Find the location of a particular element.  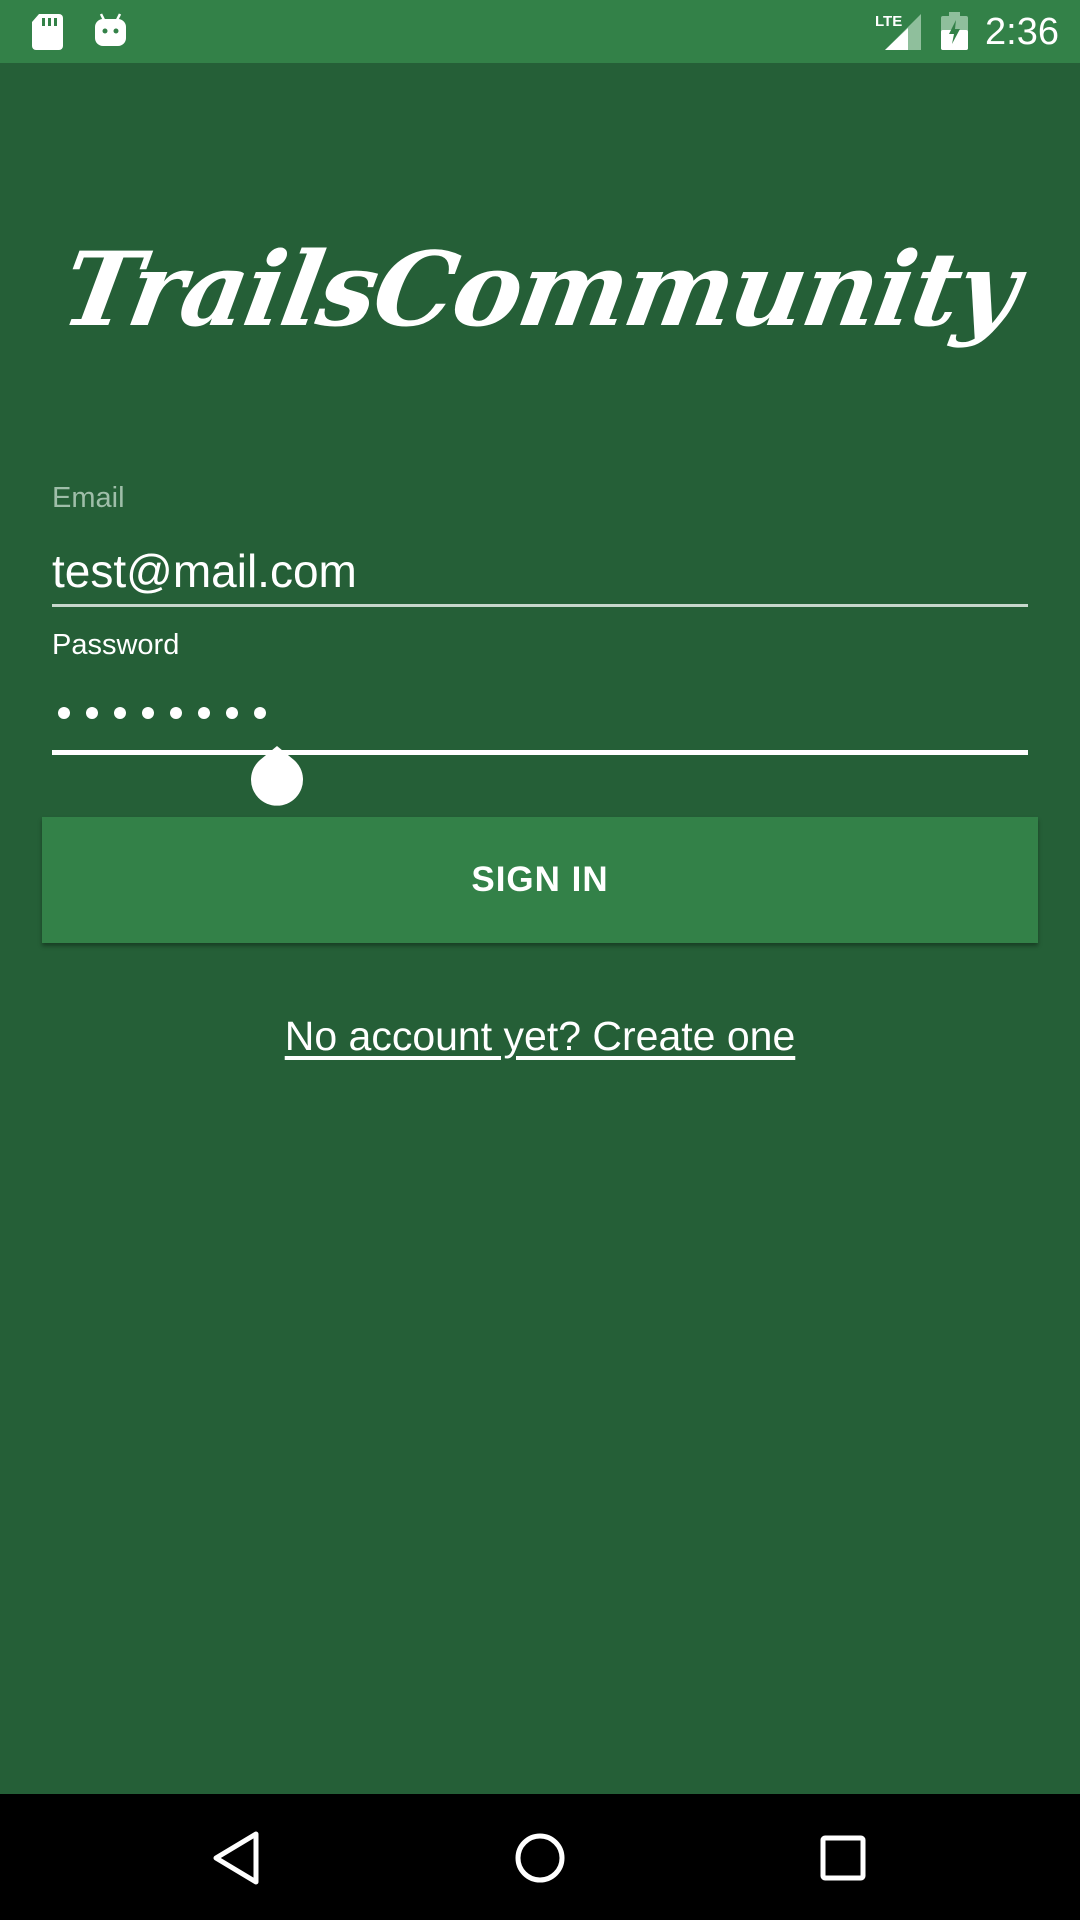

email-field: Email test@mail.com is located at coordinates (540, 543).